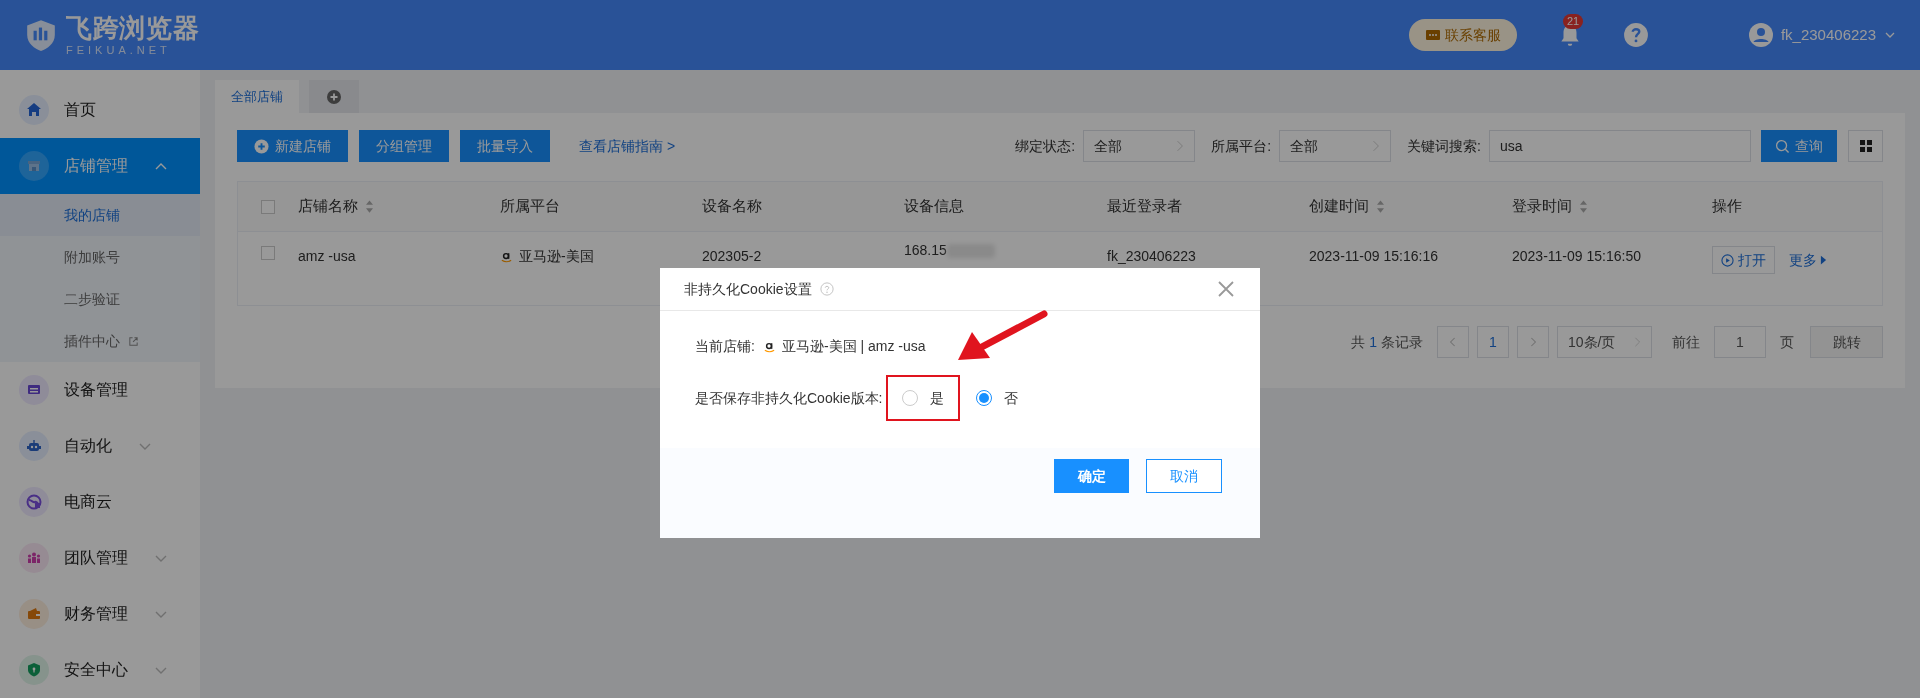 The width and height of the screenshot is (1920, 698). I want to click on dialog-title: 非持久化Cookie设置, so click(748, 289).